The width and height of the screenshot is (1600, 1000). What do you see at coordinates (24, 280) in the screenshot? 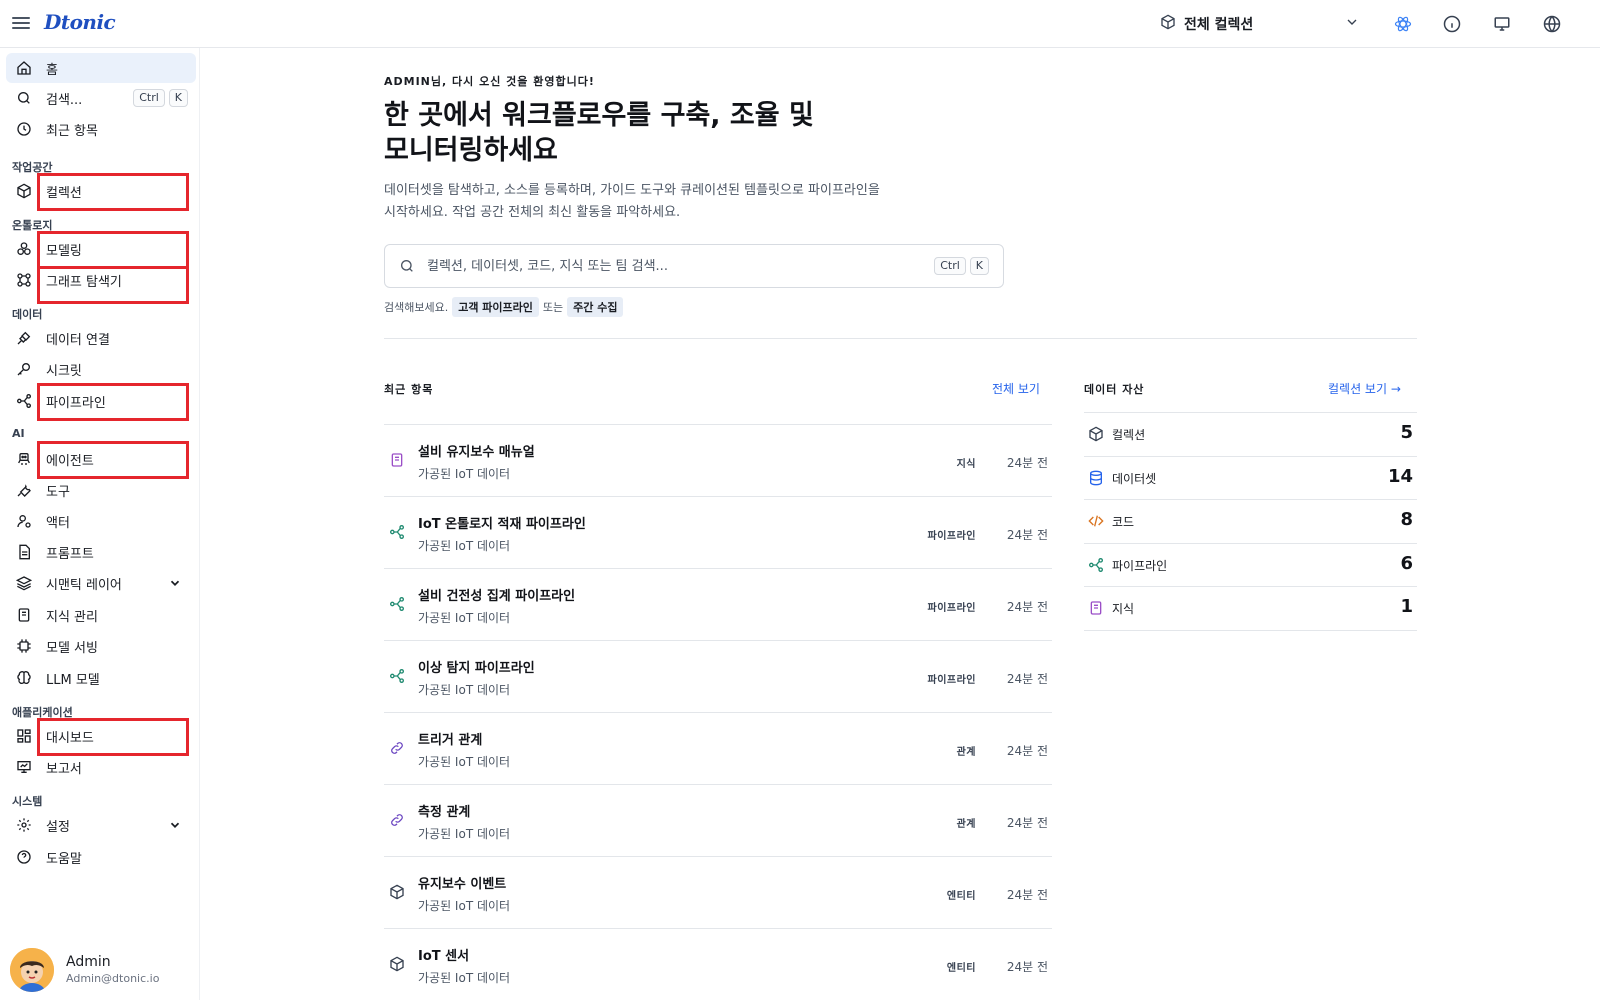
I see `graph-icon` at bounding box center [24, 280].